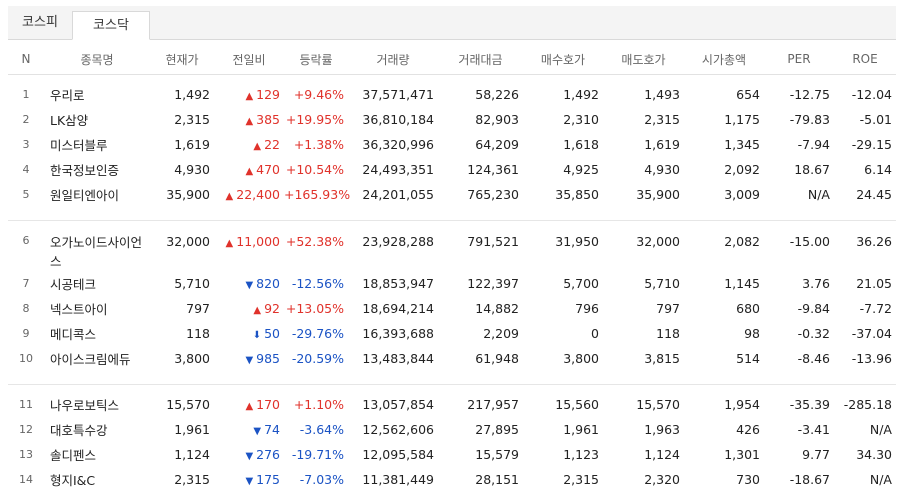  I want to click on market-cap-cell: 654, so click(724, 94).